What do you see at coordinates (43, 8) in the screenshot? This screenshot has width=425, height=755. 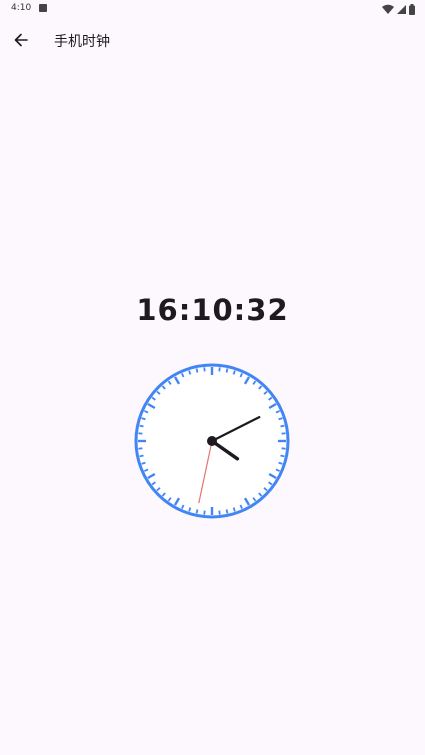 I see `notification-a-icon` at bounding box center [43, 8].